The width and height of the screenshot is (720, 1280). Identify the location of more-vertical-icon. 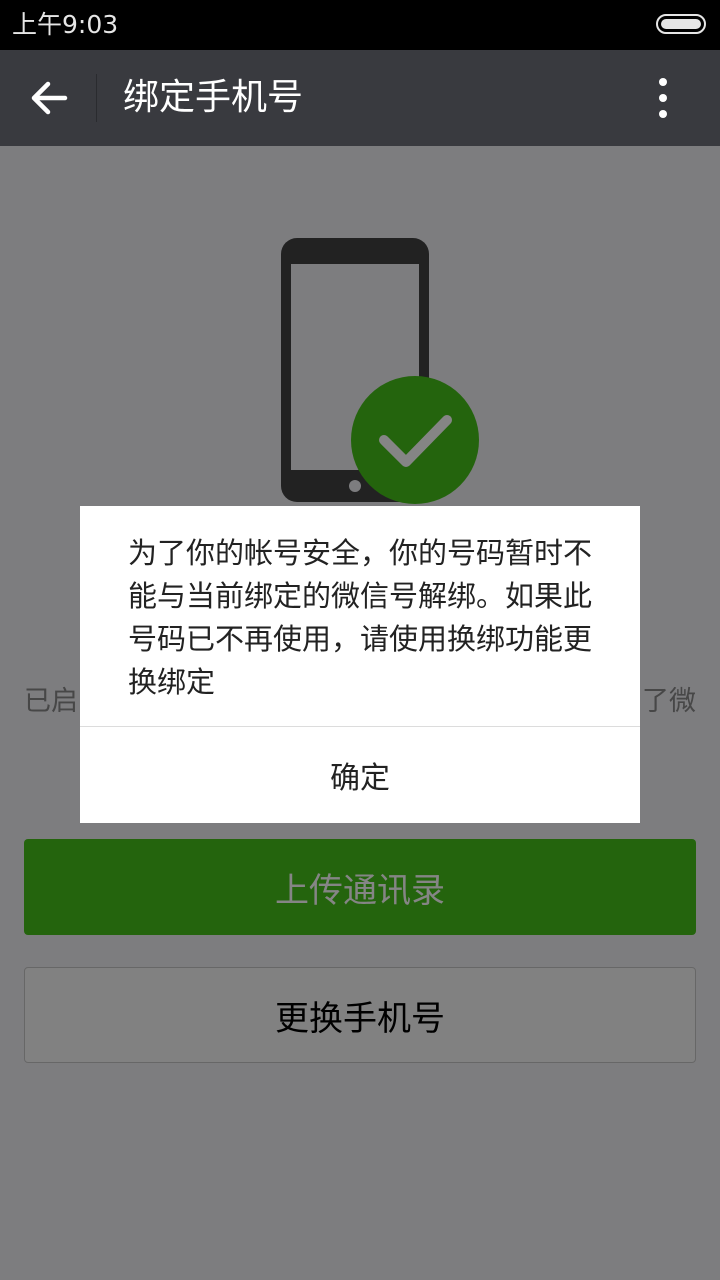
(663, 98).